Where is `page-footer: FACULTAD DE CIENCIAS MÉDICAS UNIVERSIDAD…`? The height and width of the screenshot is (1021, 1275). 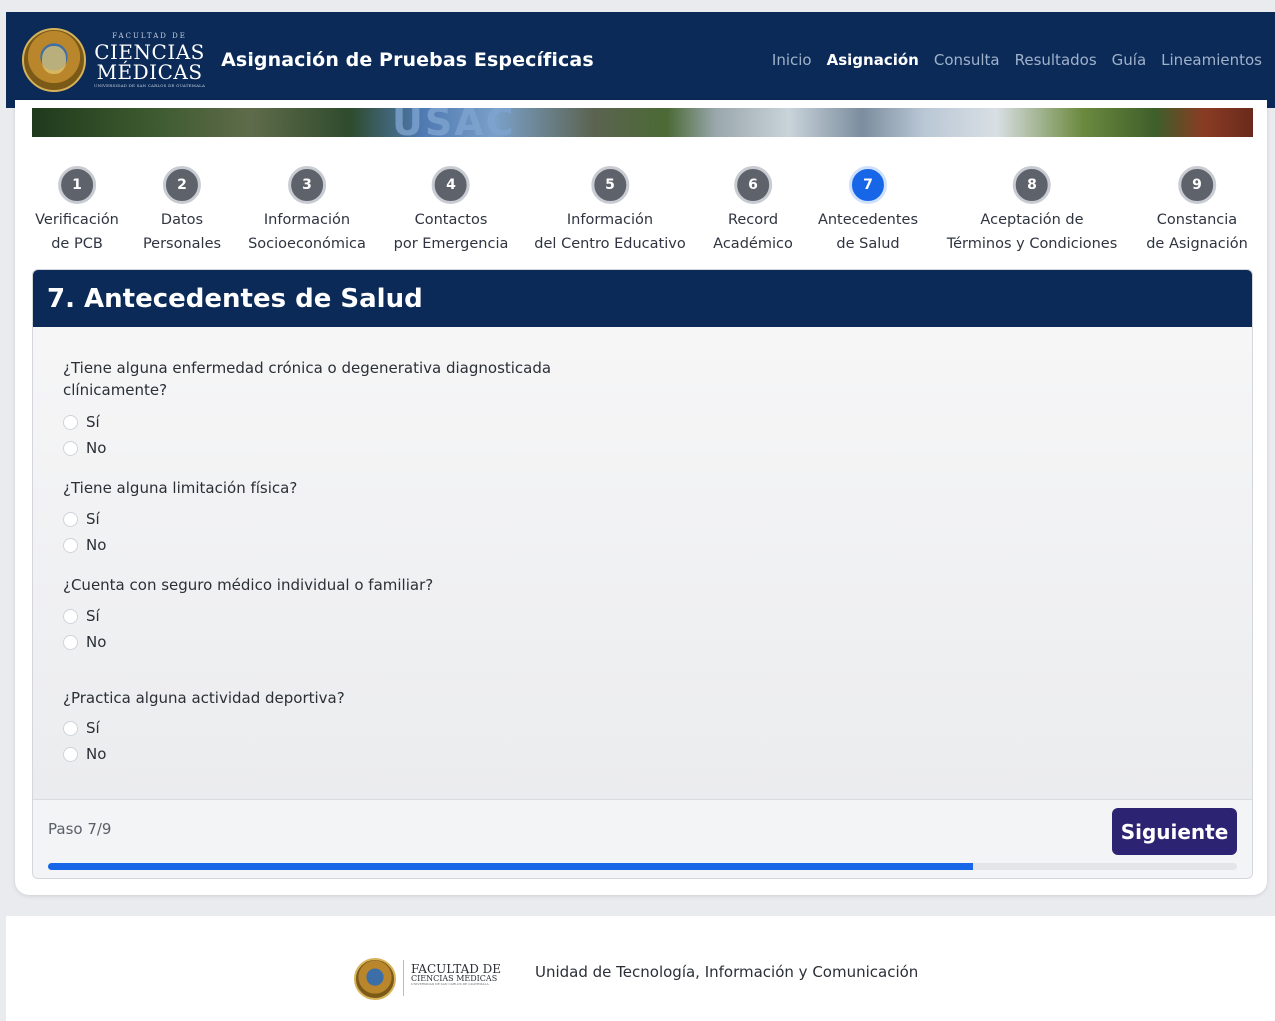
page-footer: FACULTAD DE CIENCIAS MÉDICAS UNIVERSIDAD… is located at coordinates (640, 968).